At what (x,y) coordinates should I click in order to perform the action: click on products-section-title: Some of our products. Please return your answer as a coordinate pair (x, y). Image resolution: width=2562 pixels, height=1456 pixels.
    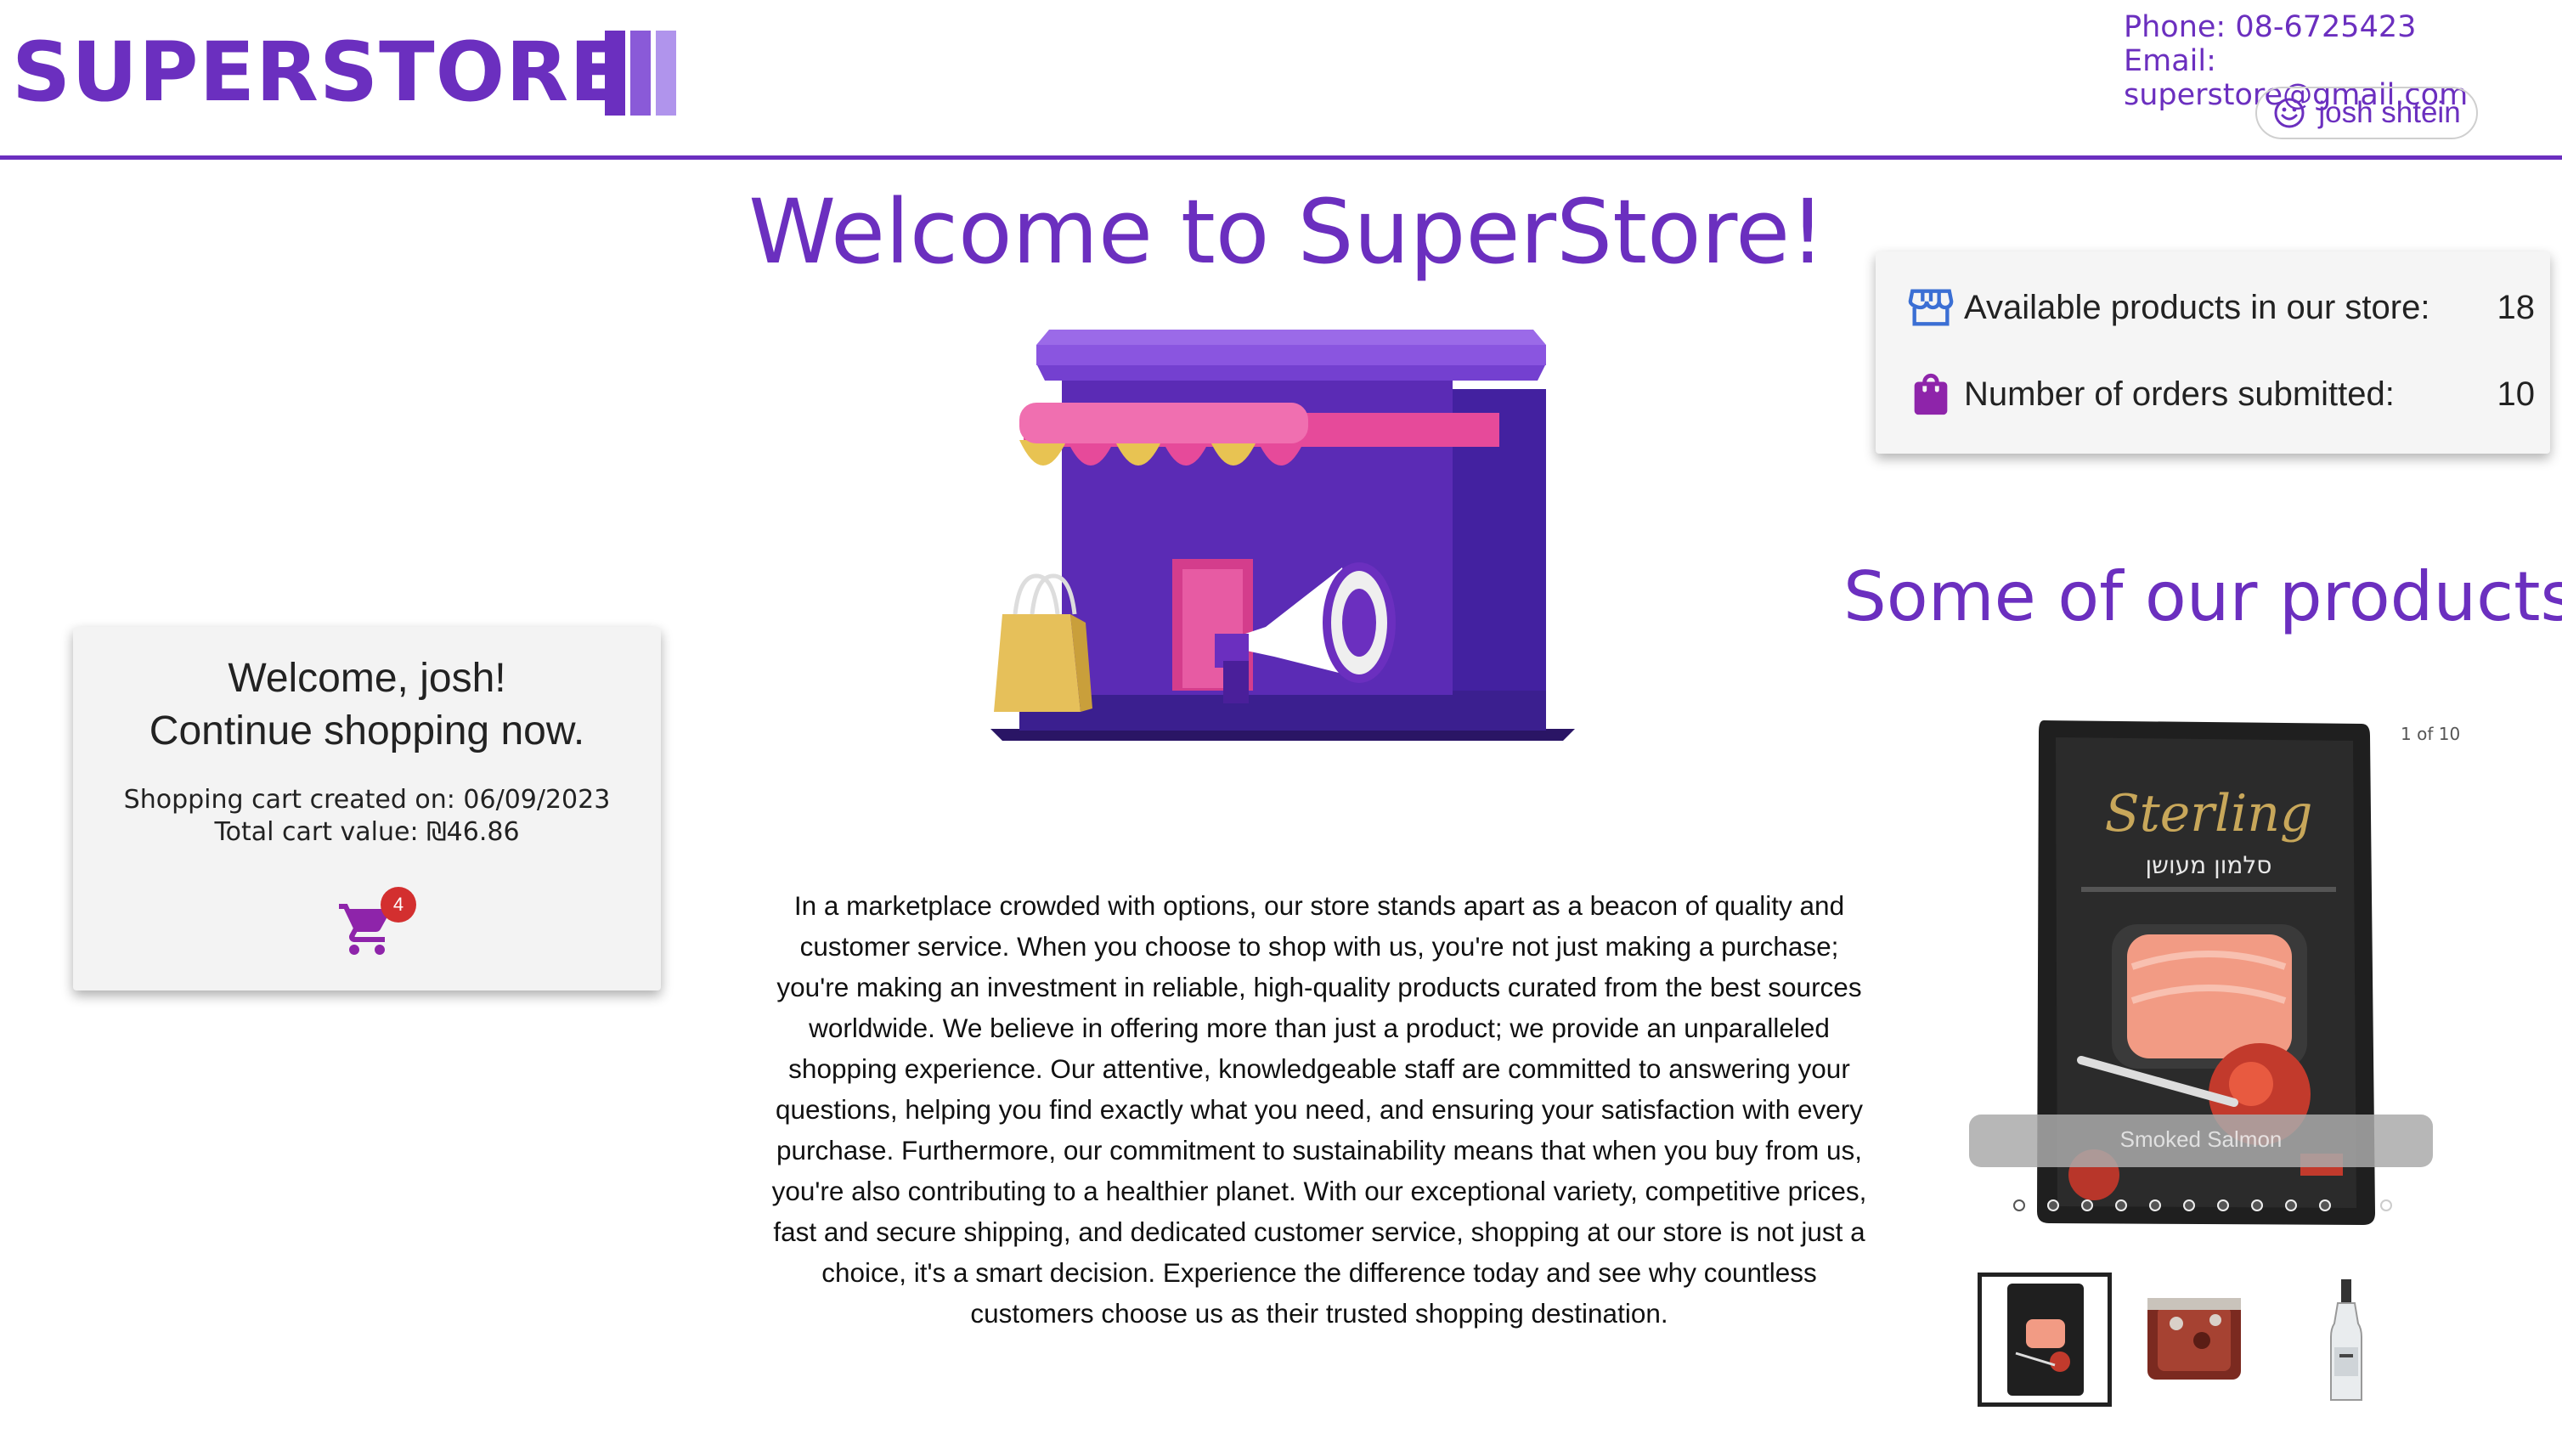
    Looking at the image, I should click on (2202, 597).